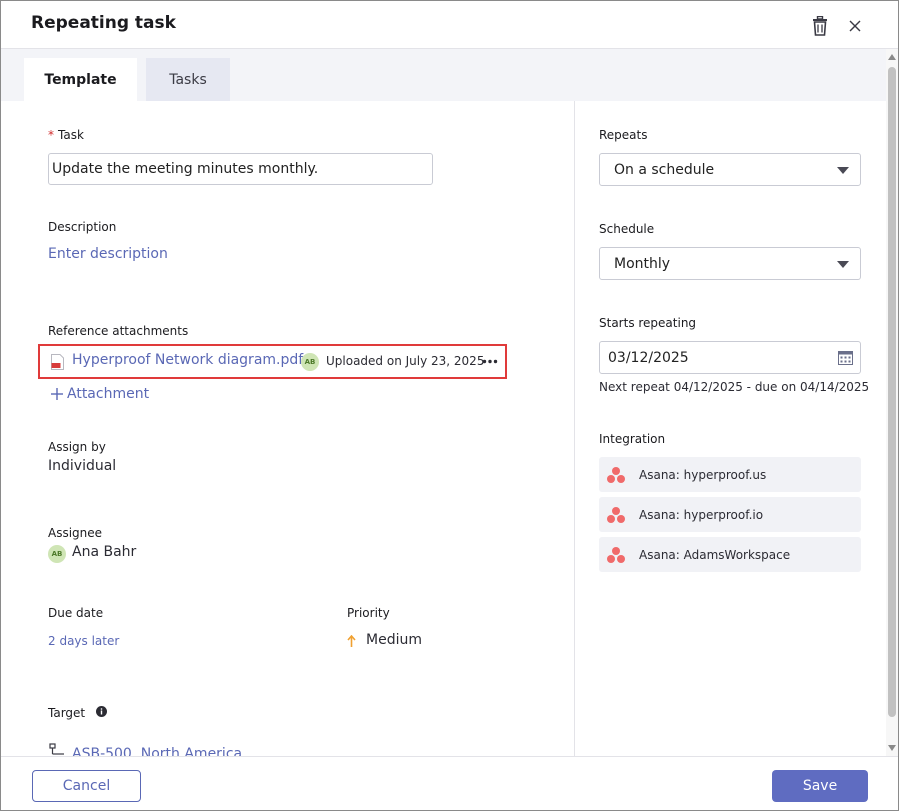  Describe the element at coordinates (820, 26) in the screenshot. I see `trash-icon` at that location.